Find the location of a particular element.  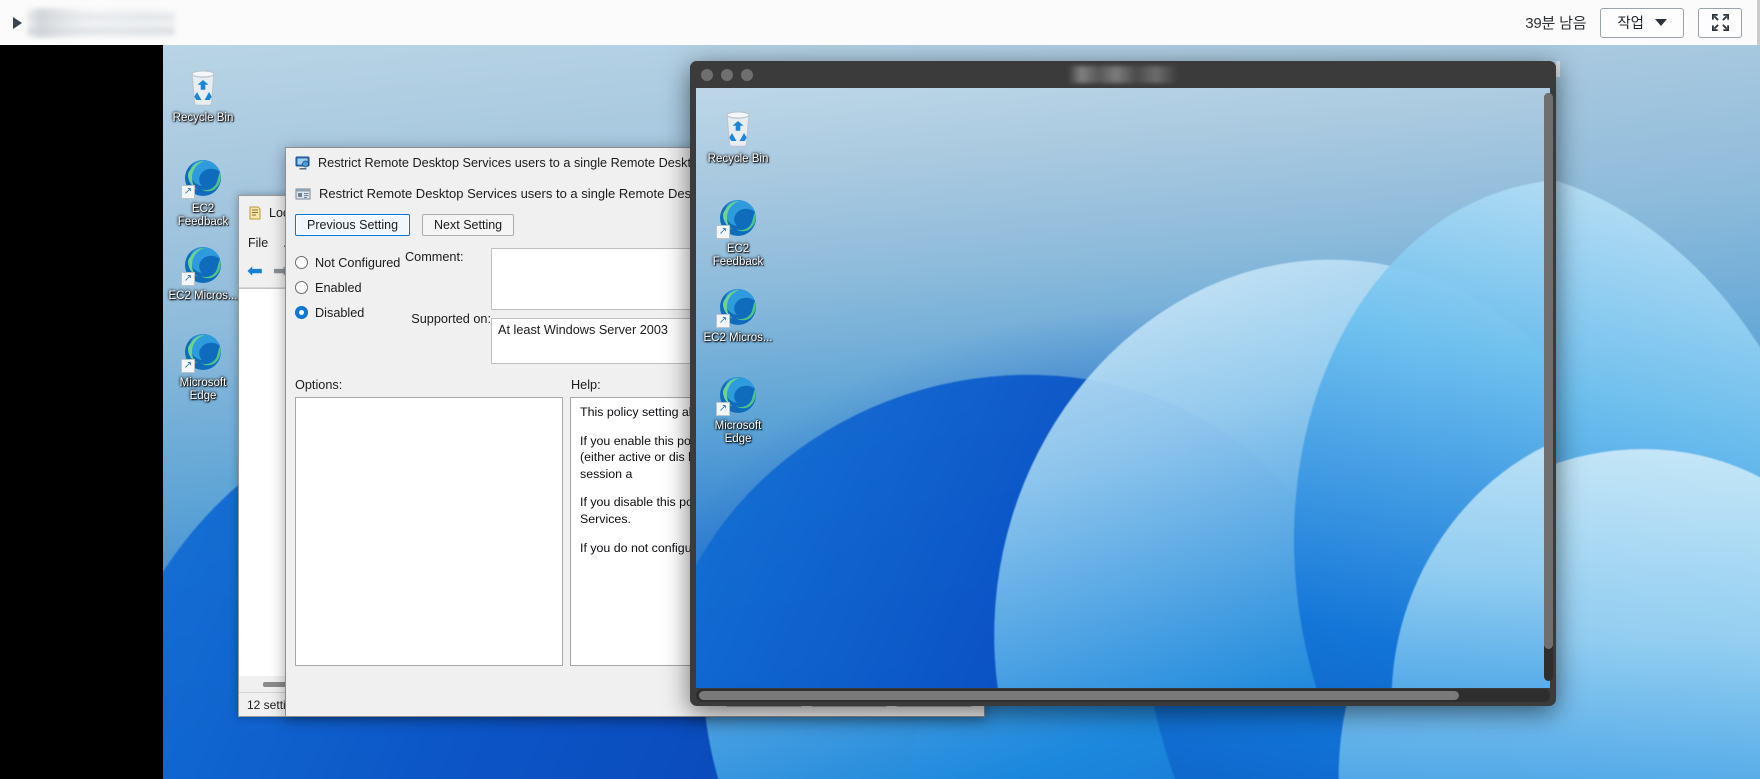

options-panel is located at coordinates (429, 531).